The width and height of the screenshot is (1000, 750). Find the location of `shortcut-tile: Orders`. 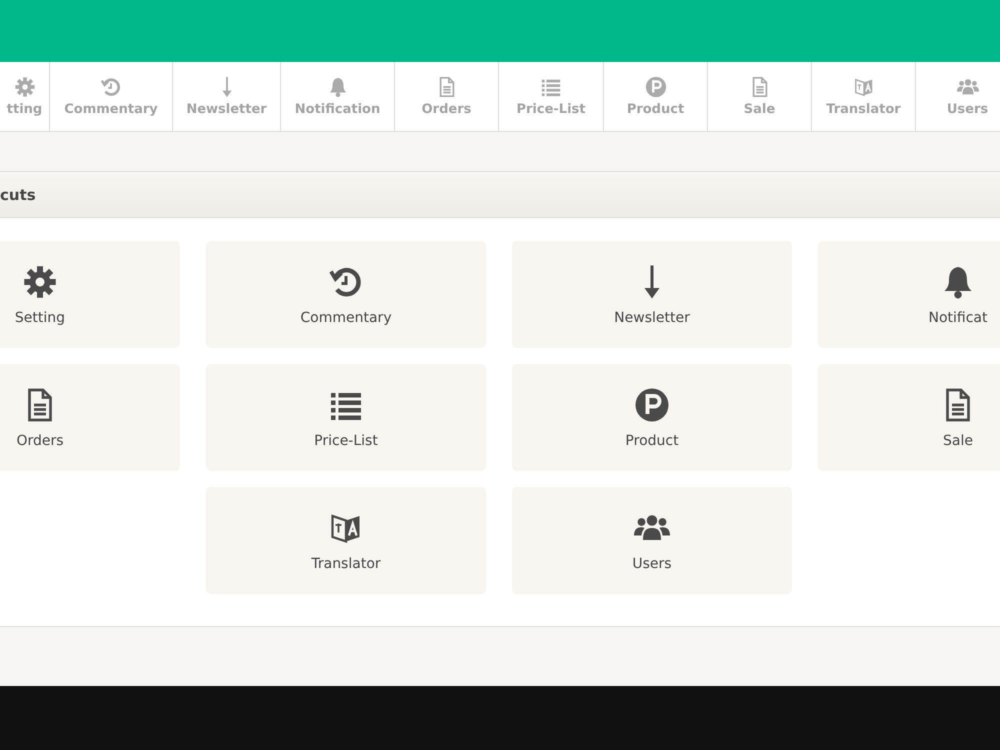

shortcut-tile: Orders is located at coordinates (90, 417).